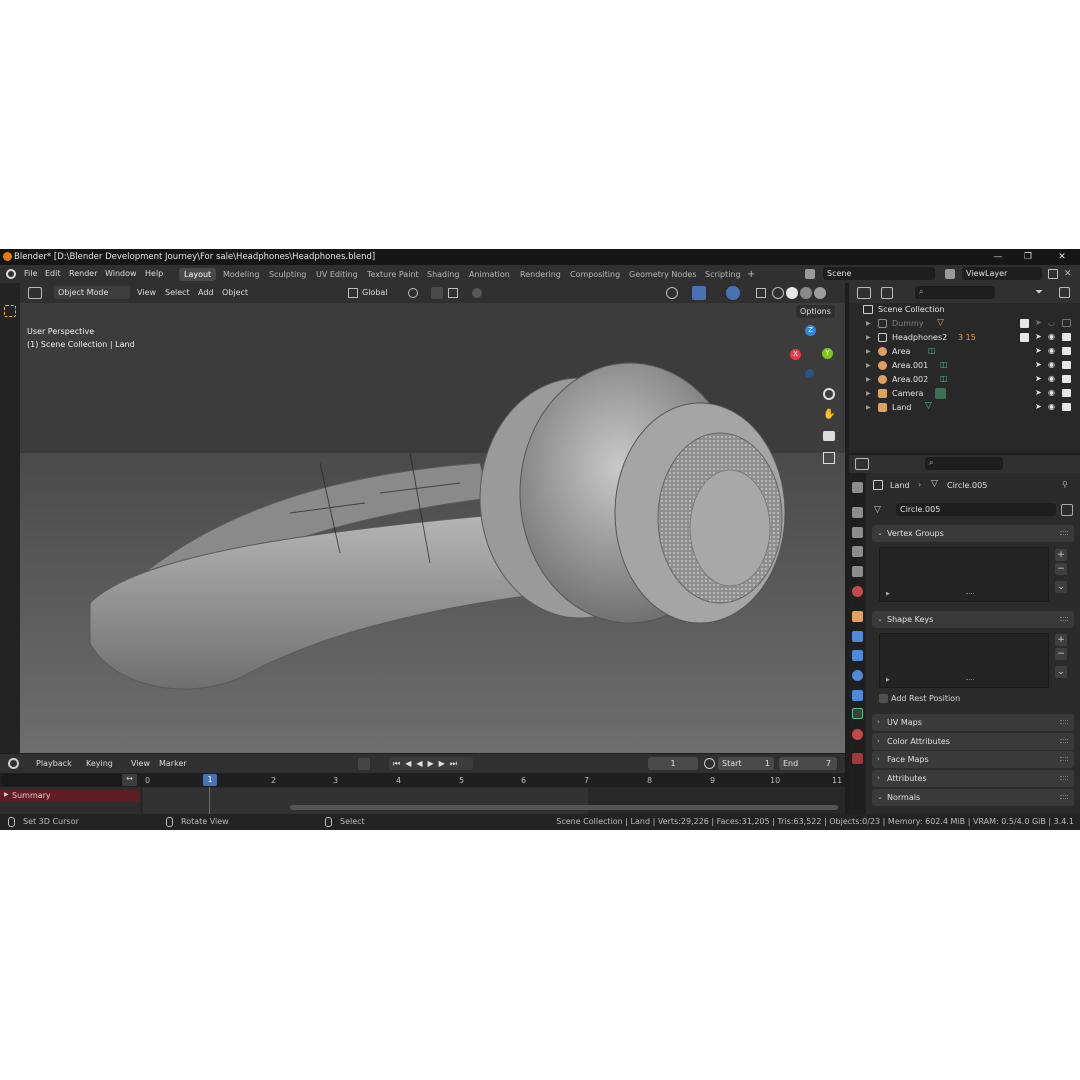  What do you see at coordinates (672, 293) in the screenshot?
I see `visibility-icon` at bounding box center [672, 293].